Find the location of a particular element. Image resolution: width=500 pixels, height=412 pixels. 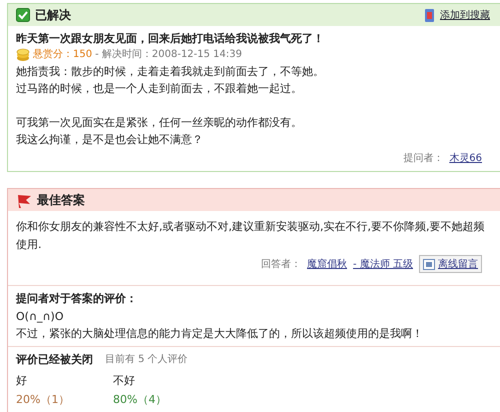

flag-icon is located at coordinates (24, 200).